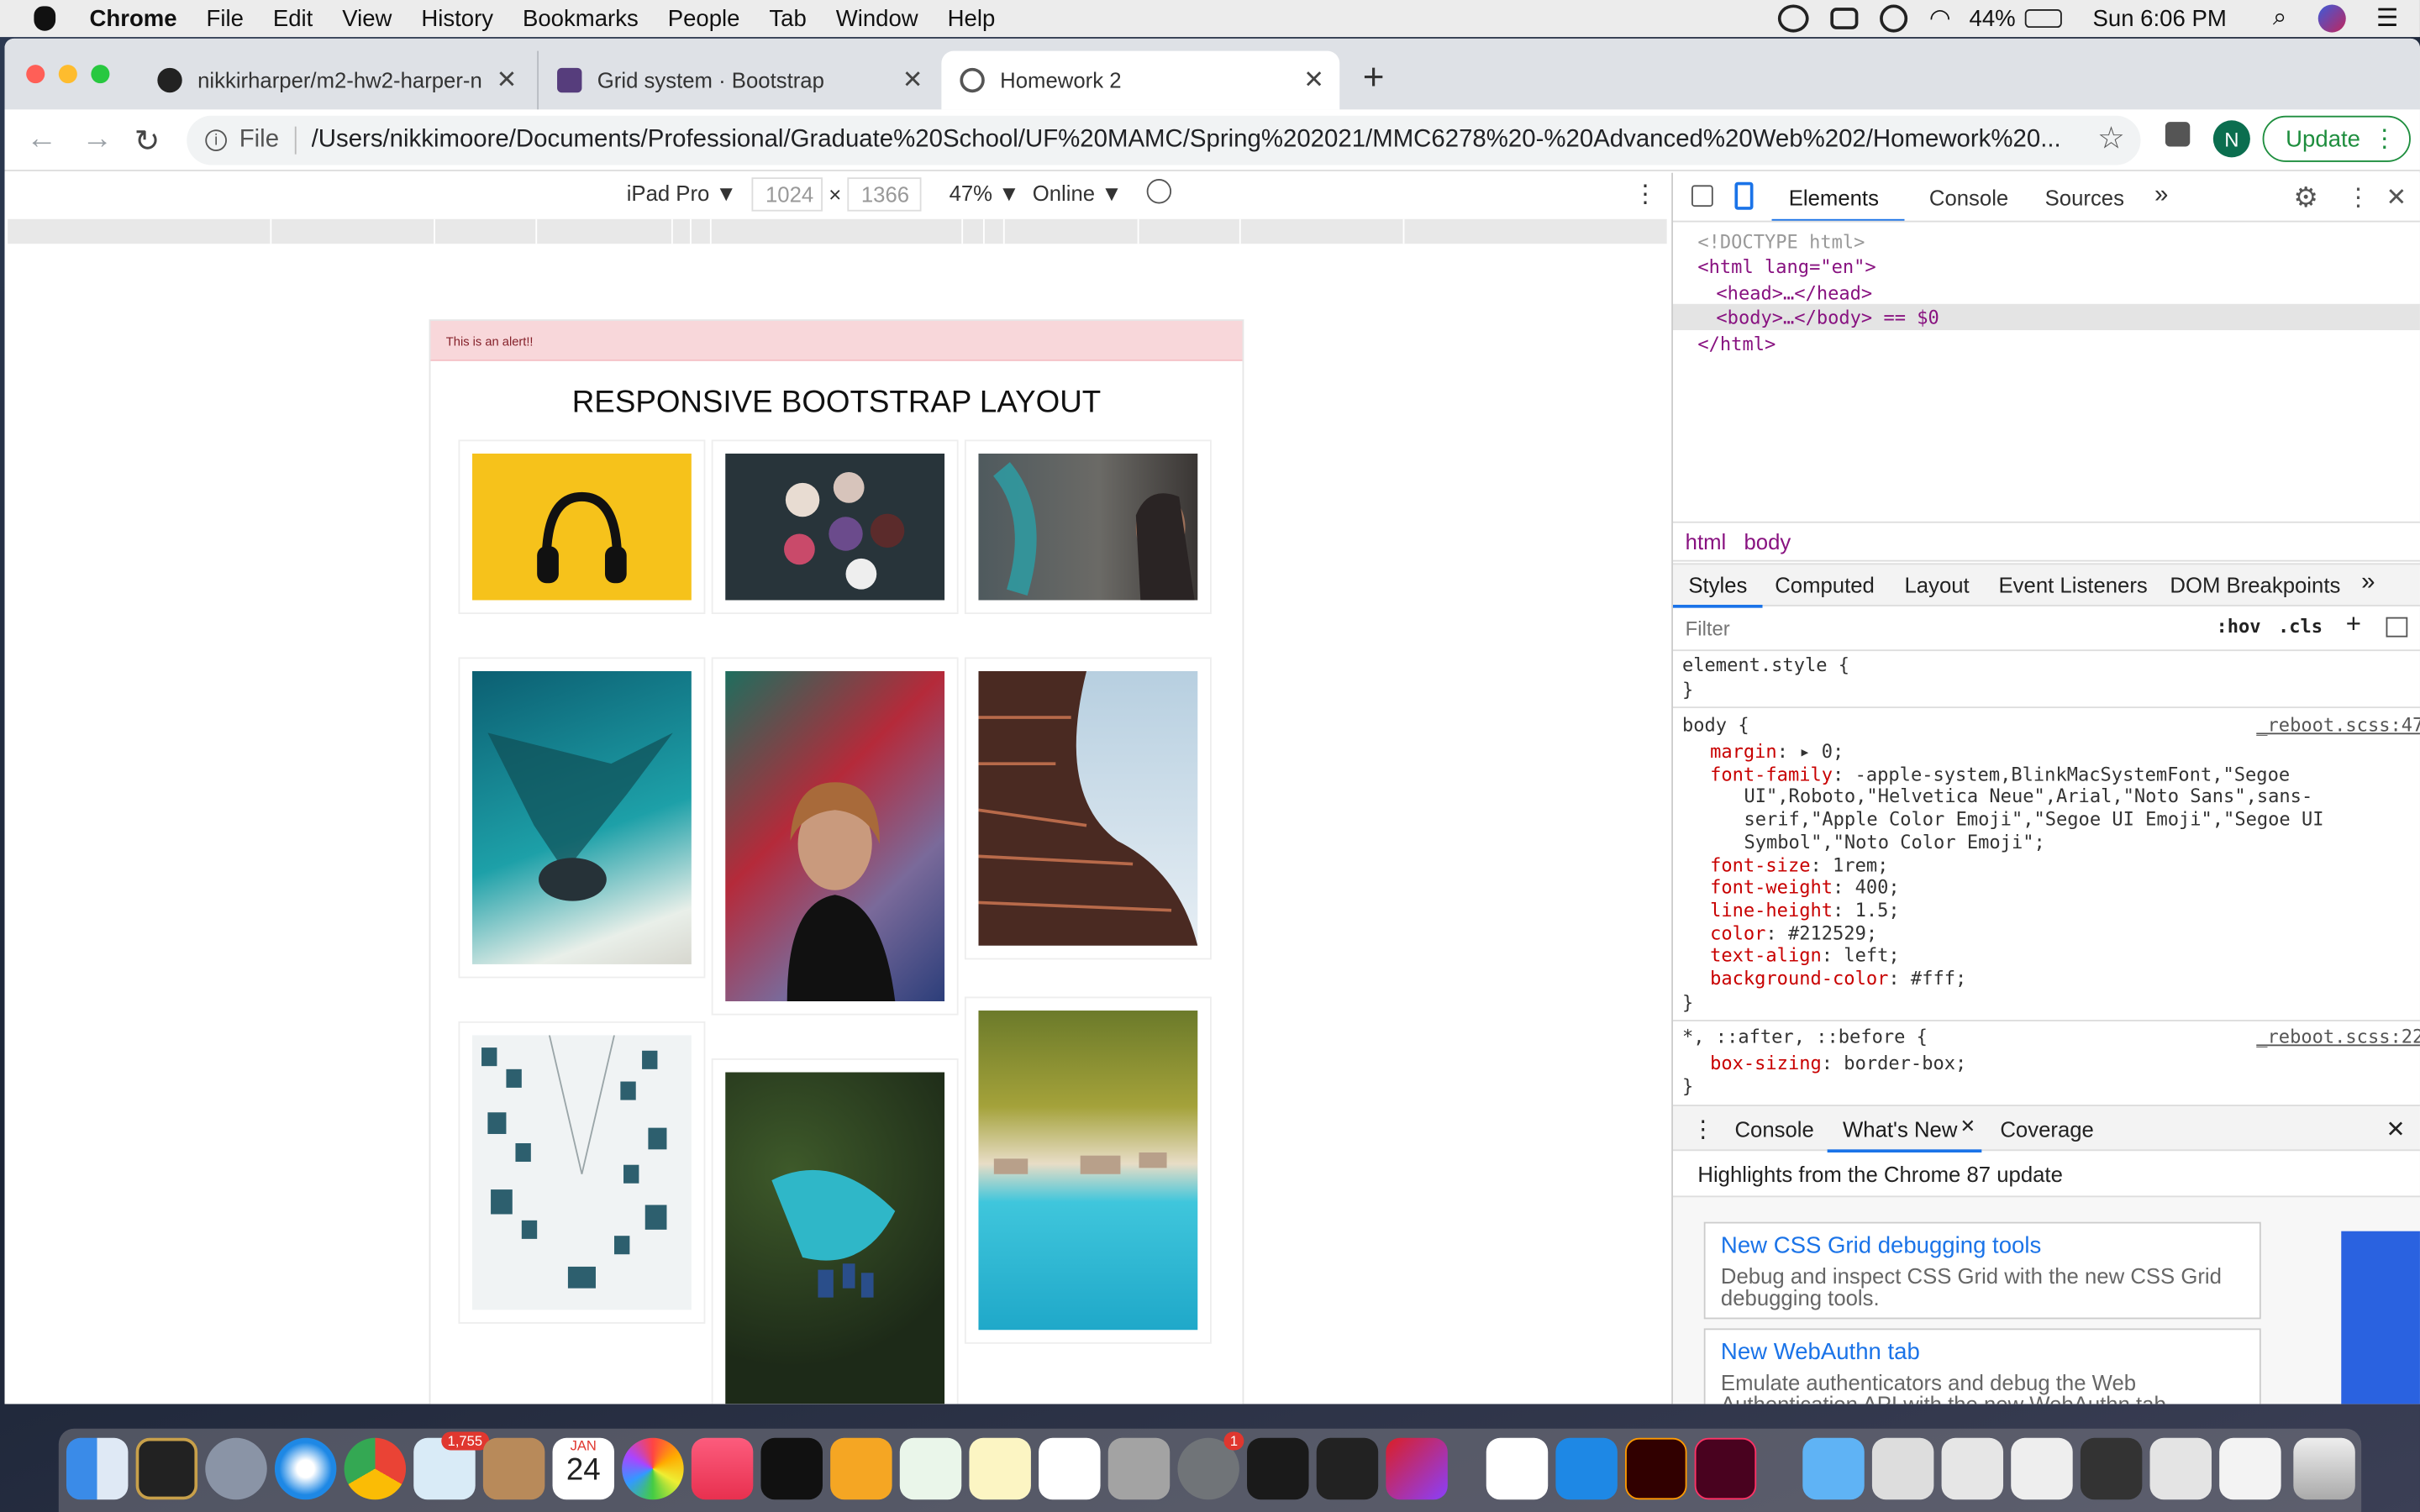 The width and height of the screenshot is (2420, 1512). Describe the element at coordinates (1781, 243) in the screenshot. I see `dom-doctype: <!DOCTYPE html>` at that location.